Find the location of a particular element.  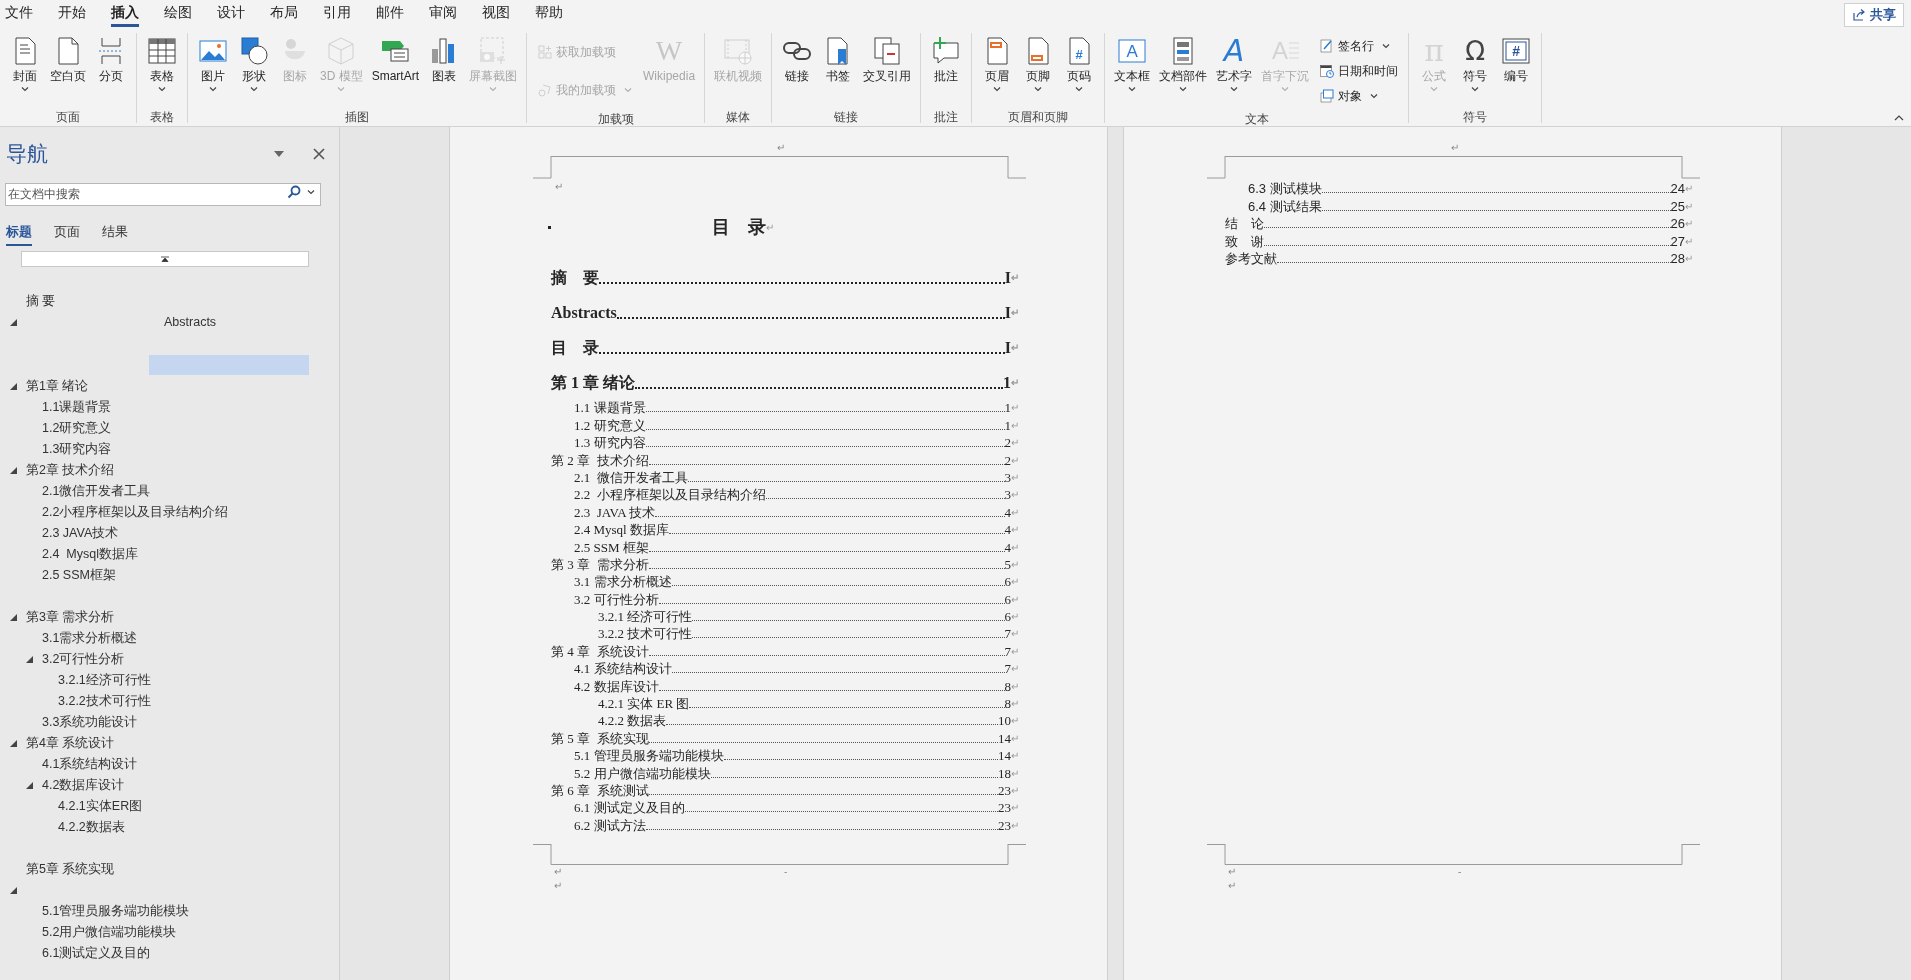

heading-item: 2.5 SSM框架 is located at coordinates (79, 575).